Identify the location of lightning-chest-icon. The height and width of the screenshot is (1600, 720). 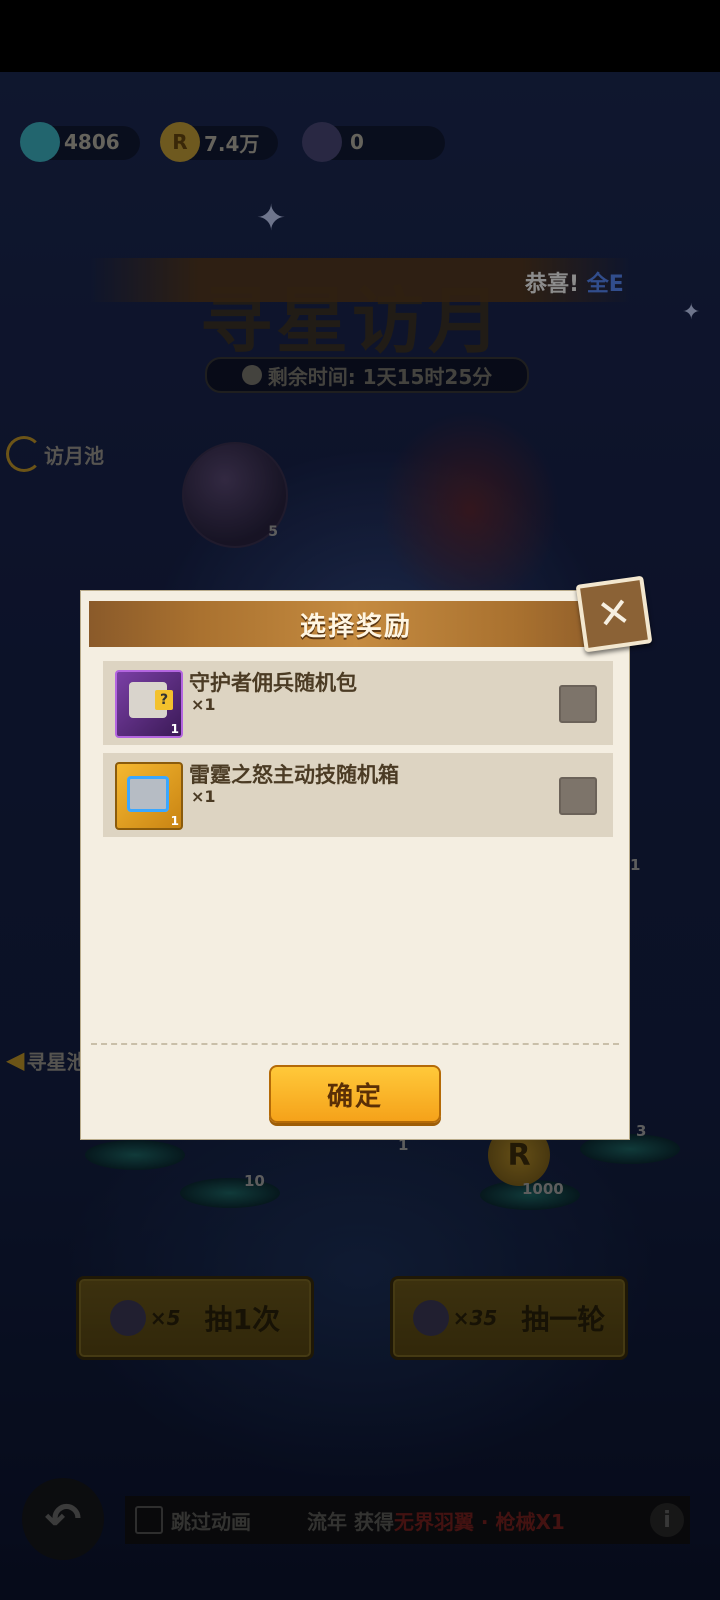
(148, 794).